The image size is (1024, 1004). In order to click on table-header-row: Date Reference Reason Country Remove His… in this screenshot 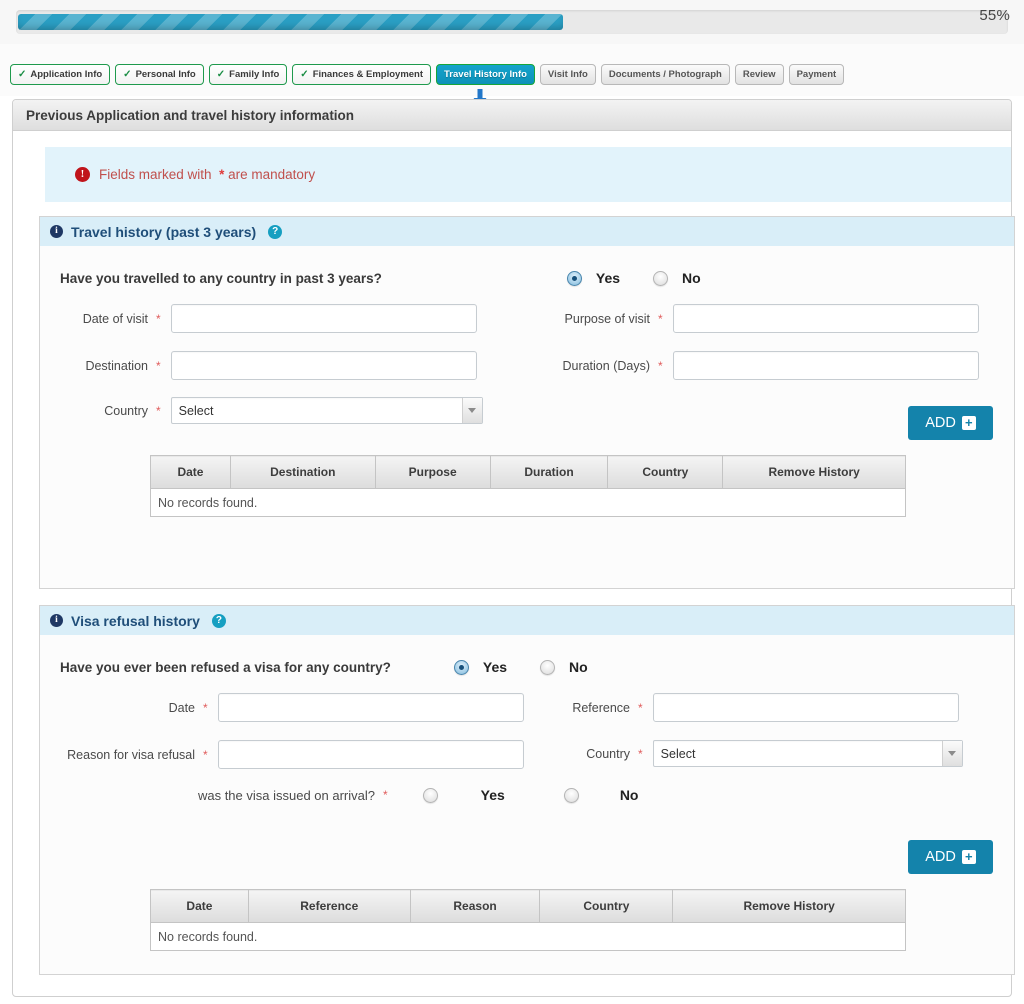, I will do `click(528, 906)`.